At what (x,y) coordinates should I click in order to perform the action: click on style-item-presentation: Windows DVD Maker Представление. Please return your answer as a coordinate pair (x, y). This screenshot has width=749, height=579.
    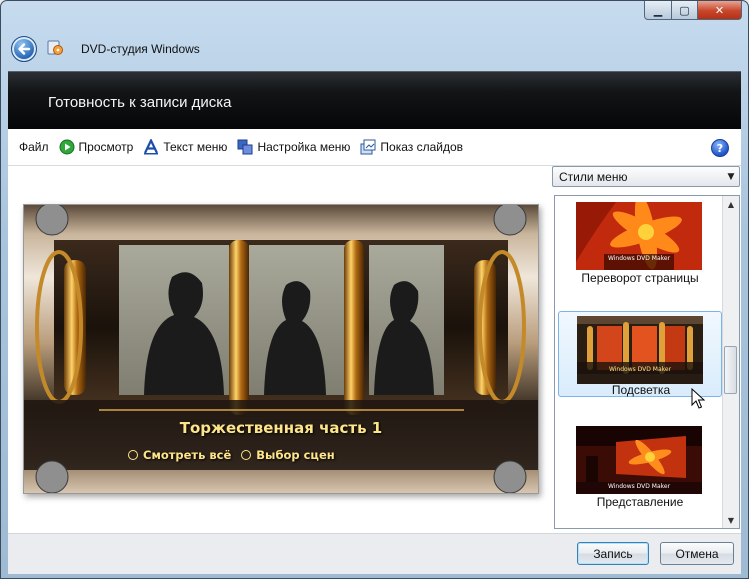
    Looking at the image, I should click on (640, 465).